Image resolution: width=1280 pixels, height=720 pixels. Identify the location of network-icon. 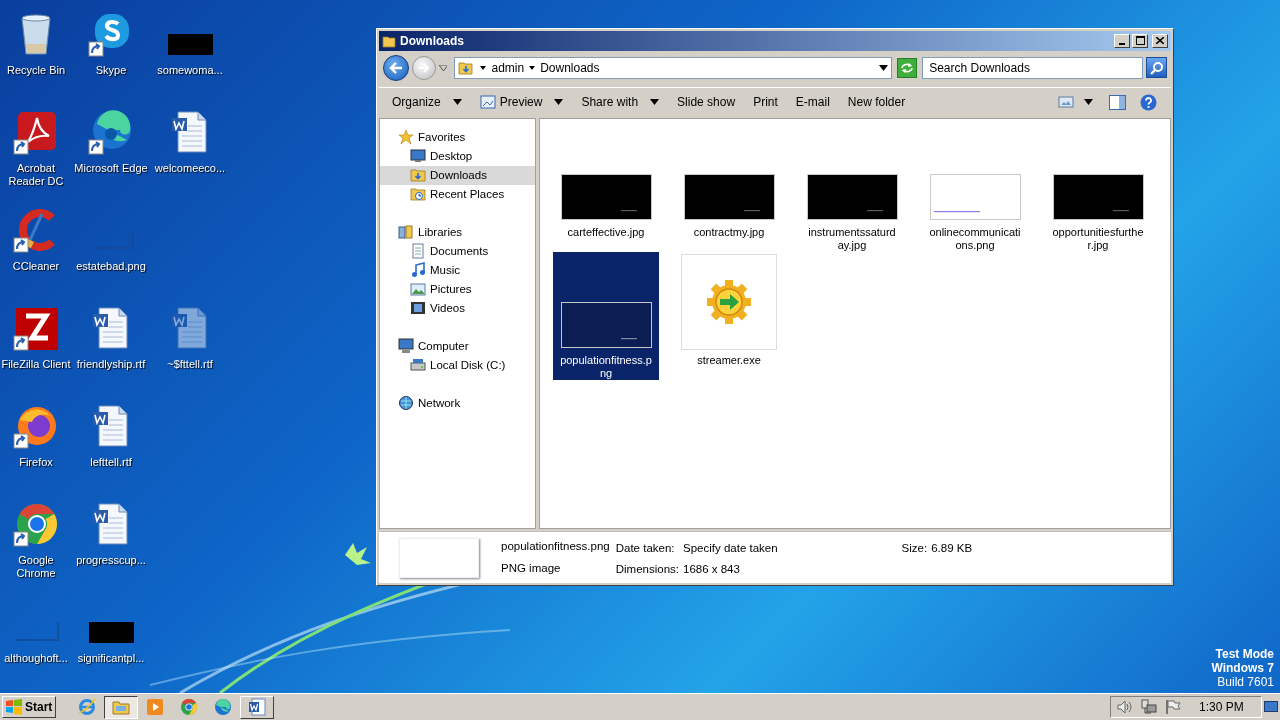
(1149, 707).